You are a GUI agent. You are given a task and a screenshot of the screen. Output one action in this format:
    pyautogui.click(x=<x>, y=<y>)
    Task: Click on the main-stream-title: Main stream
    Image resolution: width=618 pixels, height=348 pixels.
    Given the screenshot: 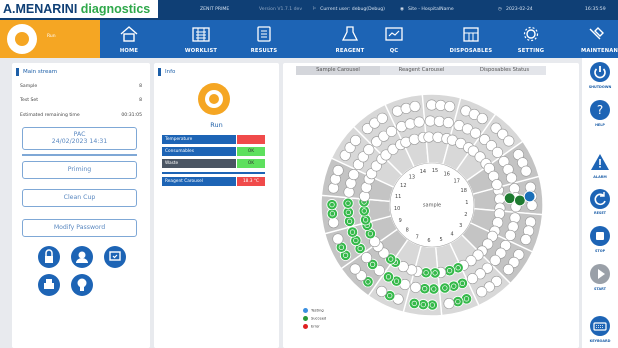 What is the action you would take?
    pyautogui.click(x=36, y=72)
    